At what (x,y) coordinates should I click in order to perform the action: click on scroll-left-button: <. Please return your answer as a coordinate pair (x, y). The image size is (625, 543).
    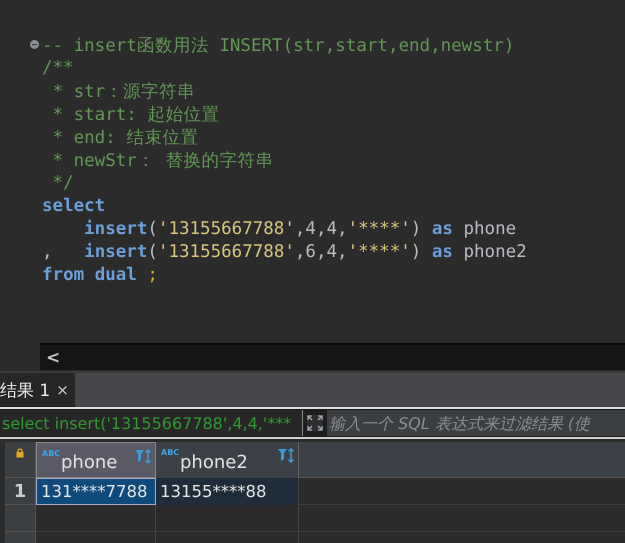
    Looking at the image, I should click on (53, 358).